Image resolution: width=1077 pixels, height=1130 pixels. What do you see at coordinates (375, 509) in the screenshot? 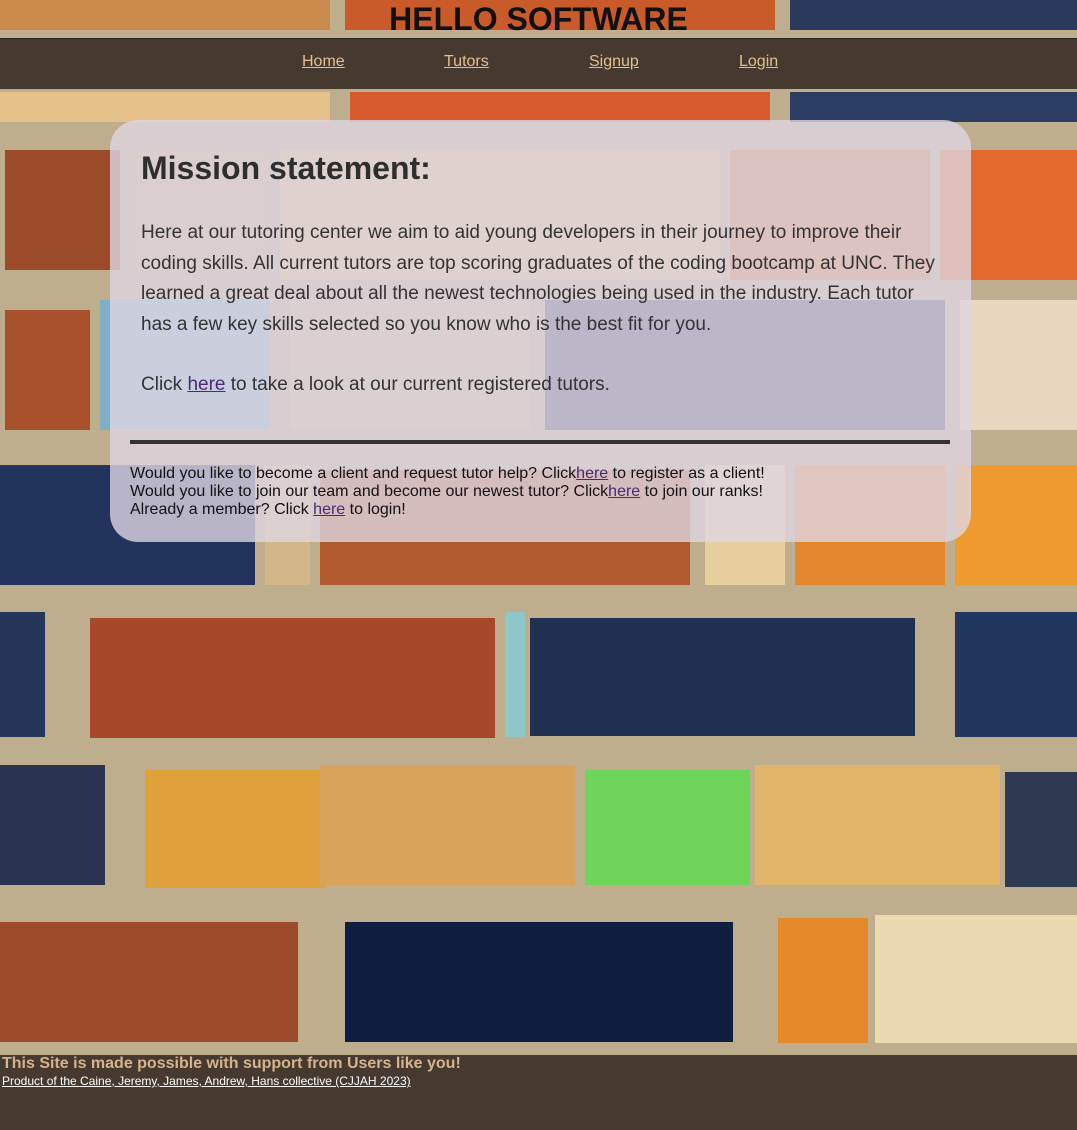
I see `login-suffix: to login!` at bounding box center [375, 509].